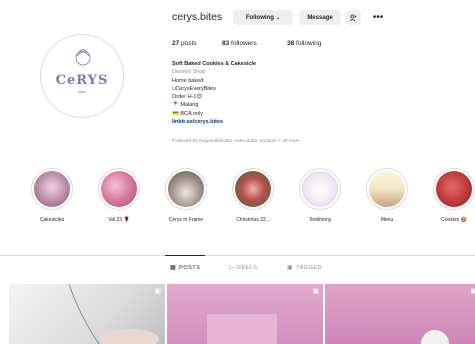 This screenshot has width=475, height=344. Describe the element at coordinates (173, 268) in the screenshot. I see `grid-icon: ▦` at that location.